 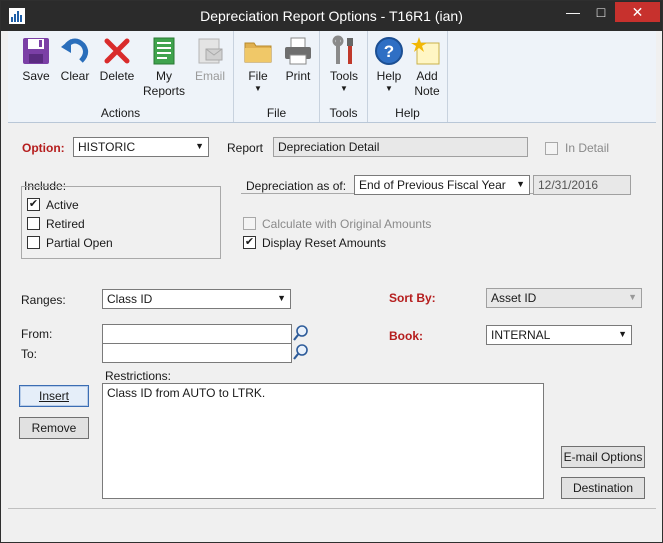 I want to click on ribbon-group-tools: Tools ▼ Tools, so click(x=344, y=76).